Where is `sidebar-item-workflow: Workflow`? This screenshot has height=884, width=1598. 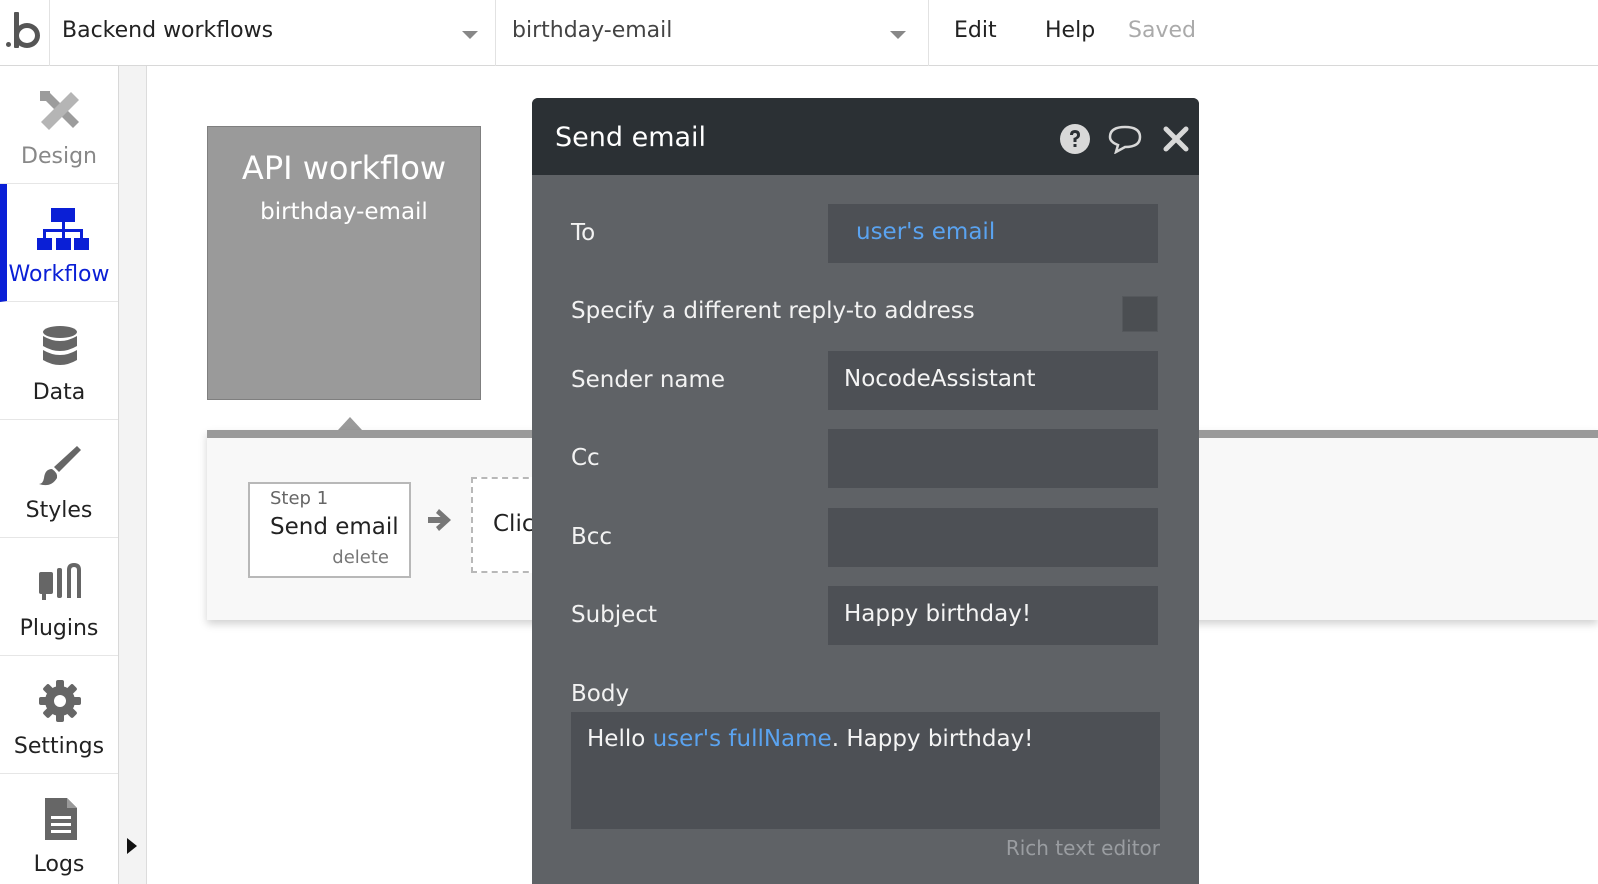 sidebar-item-workflow: Workflow is located at coordinates (59, 243).